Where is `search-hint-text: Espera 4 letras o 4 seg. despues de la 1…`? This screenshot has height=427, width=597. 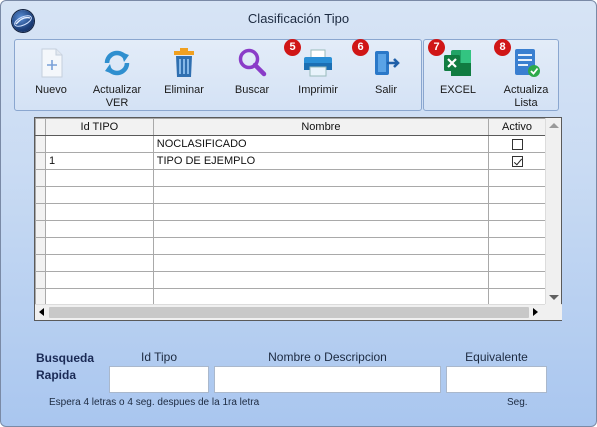
search-hint-text: Espera 4 letras o 4 seg. despues de la 1… is located at coordinates (154, 402).